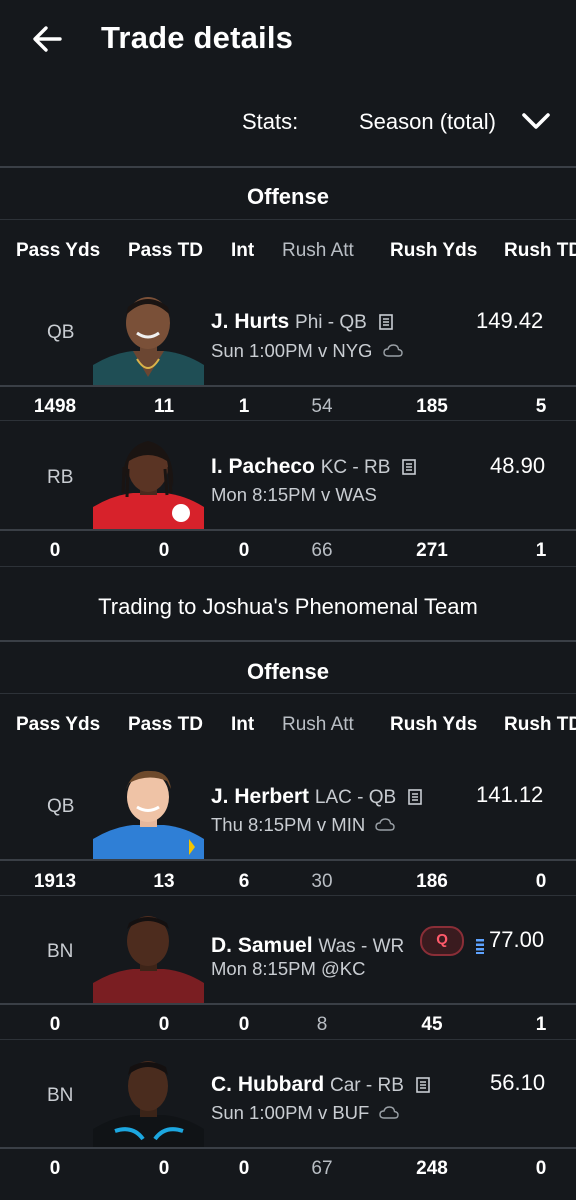 The width and height of the screenshot is (576, 1200). Describe the element at coordinates (55, 406) in the screenshot. I see `pass-yds-value: 1498` at that location.